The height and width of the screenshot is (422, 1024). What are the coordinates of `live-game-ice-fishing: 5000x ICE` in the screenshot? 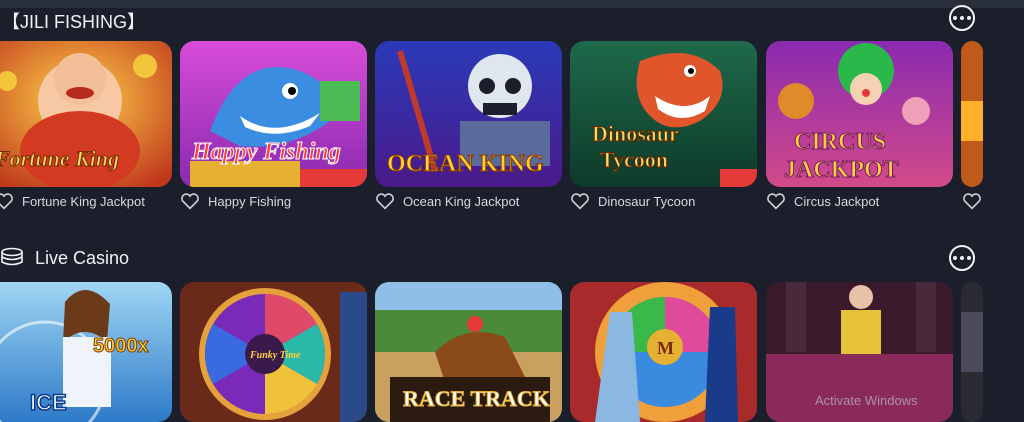 It's located at (86, 352).